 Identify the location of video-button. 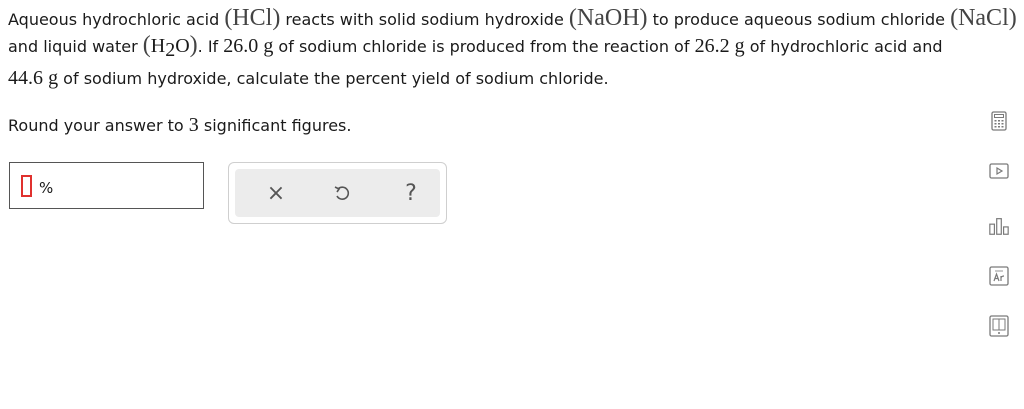
(999, 171).